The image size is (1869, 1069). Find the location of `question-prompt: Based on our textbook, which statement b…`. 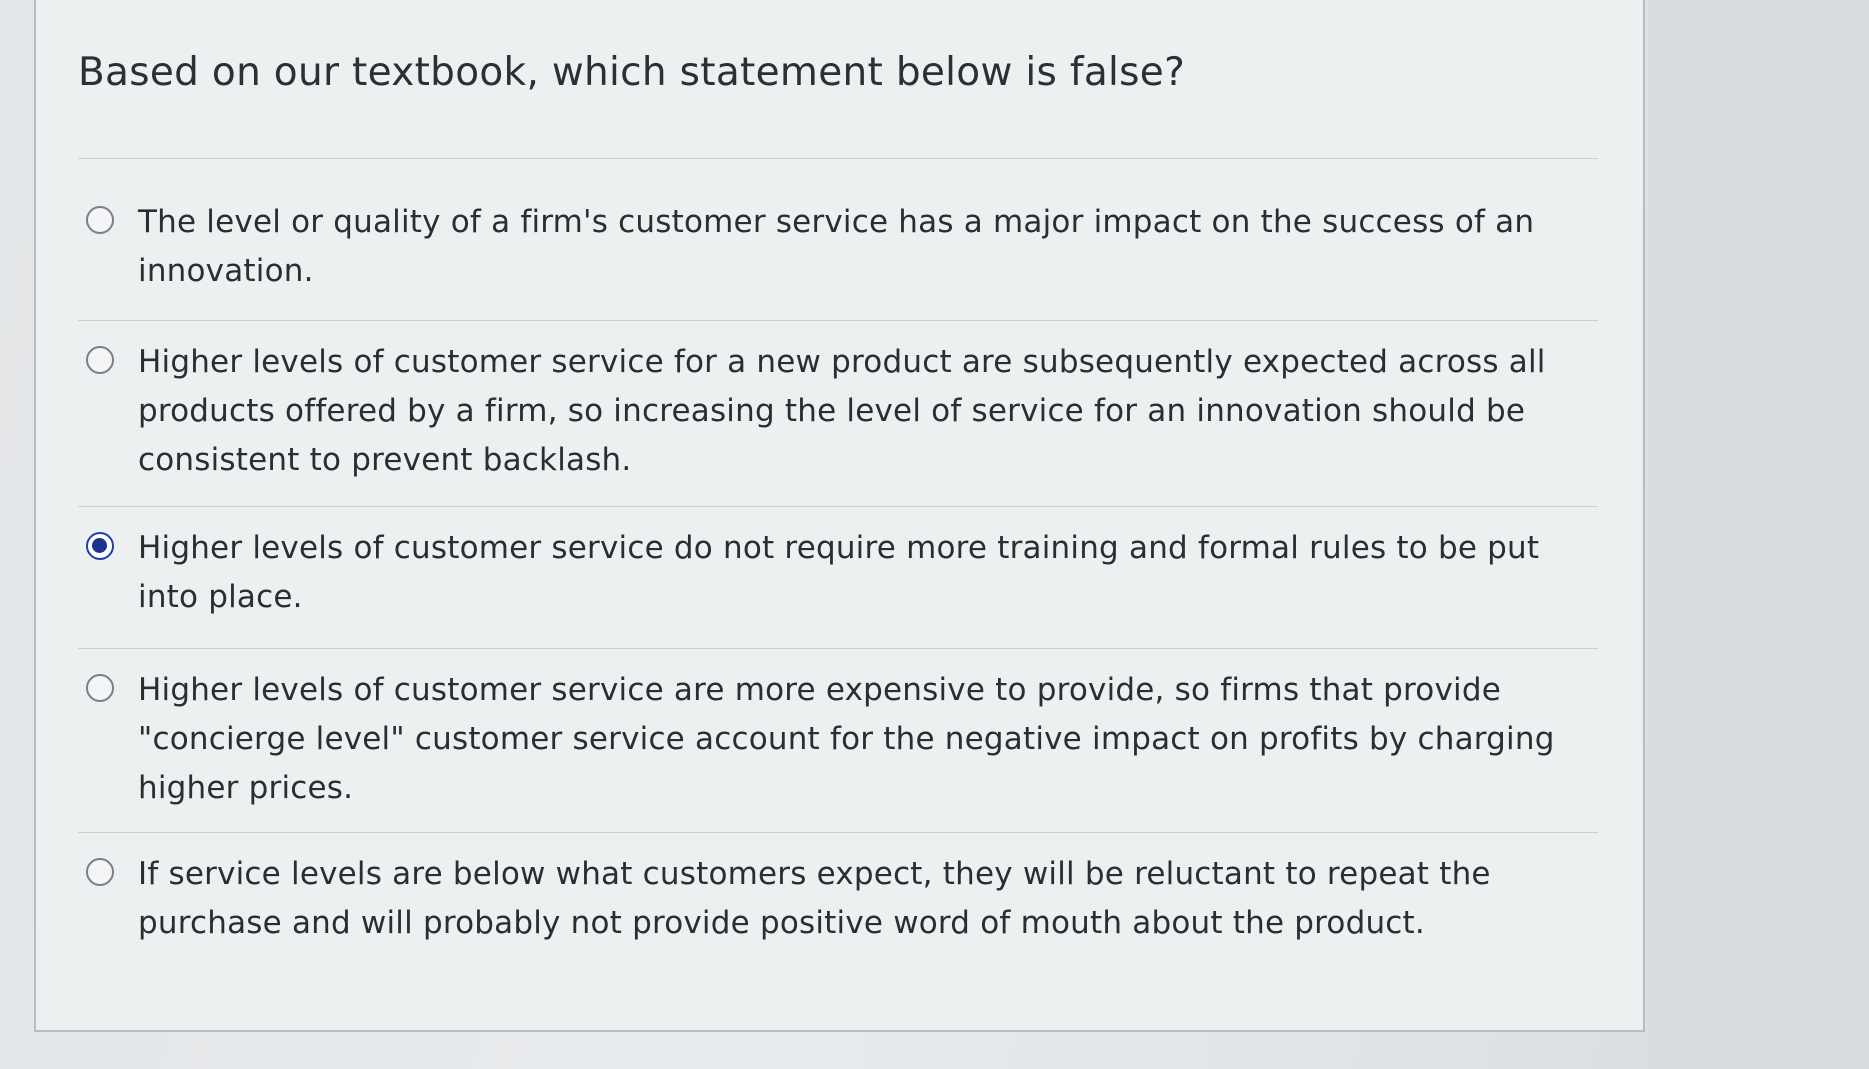

question-prompt: Based on our textbook, which statement b… is located at coordinates (632, 72).